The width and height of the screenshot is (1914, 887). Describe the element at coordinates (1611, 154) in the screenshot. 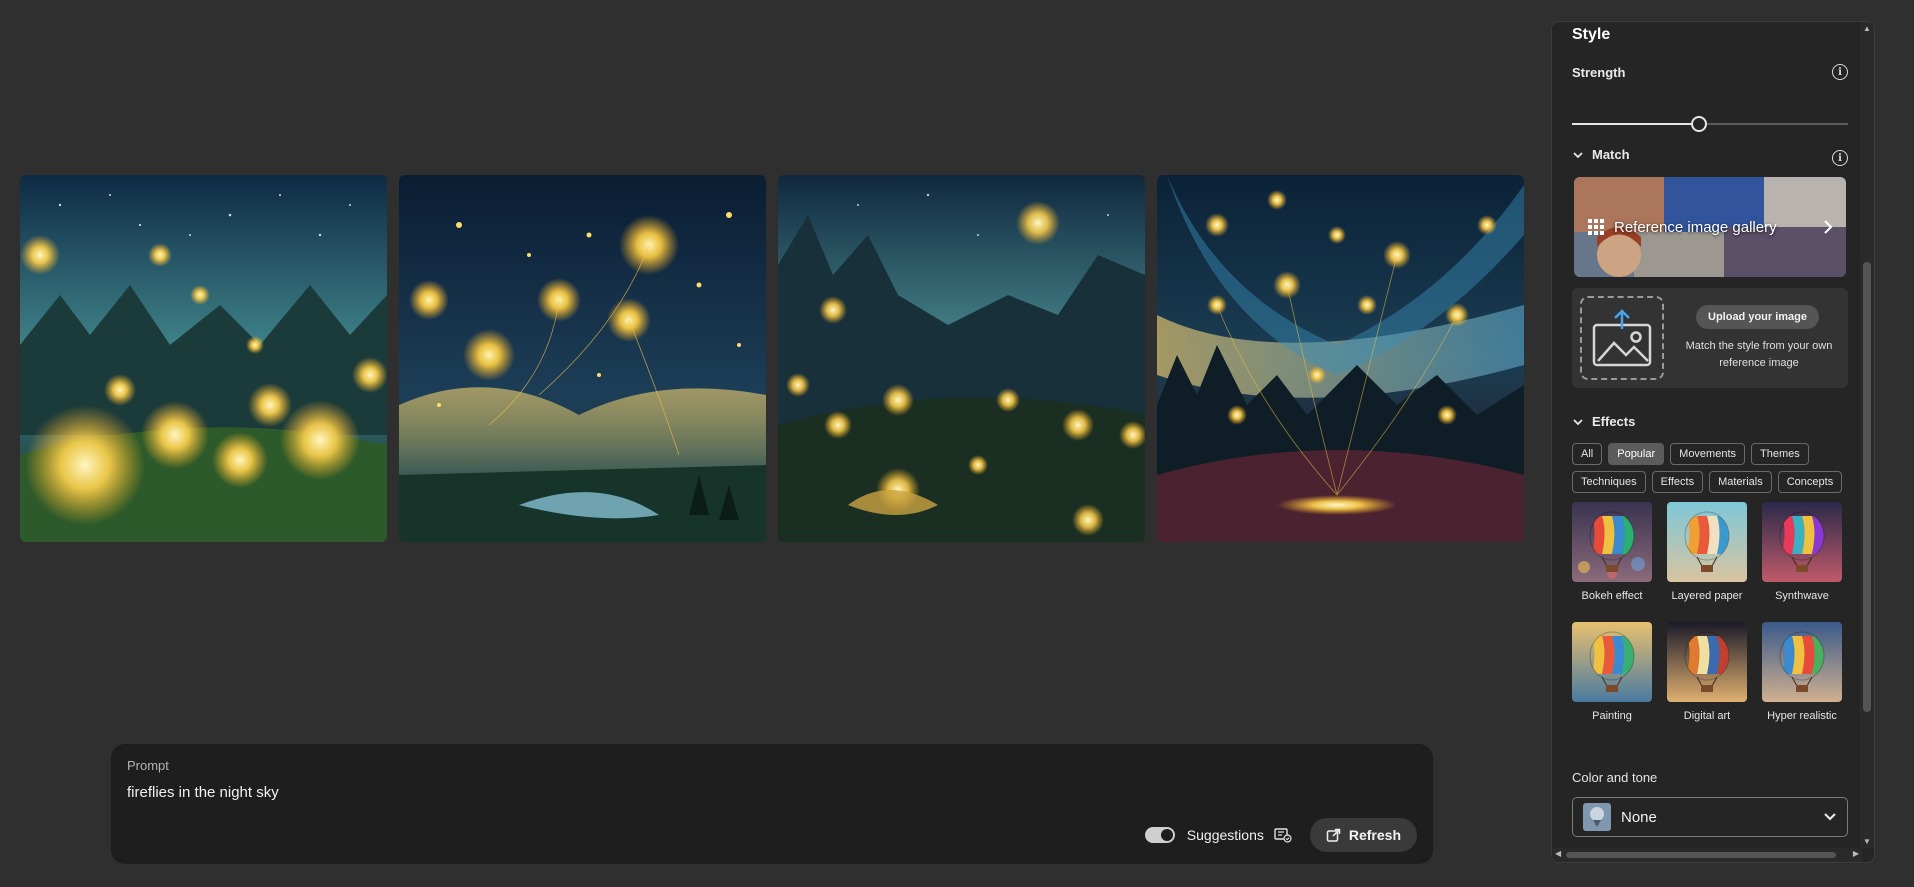

I see `match-label: Match` at that location.